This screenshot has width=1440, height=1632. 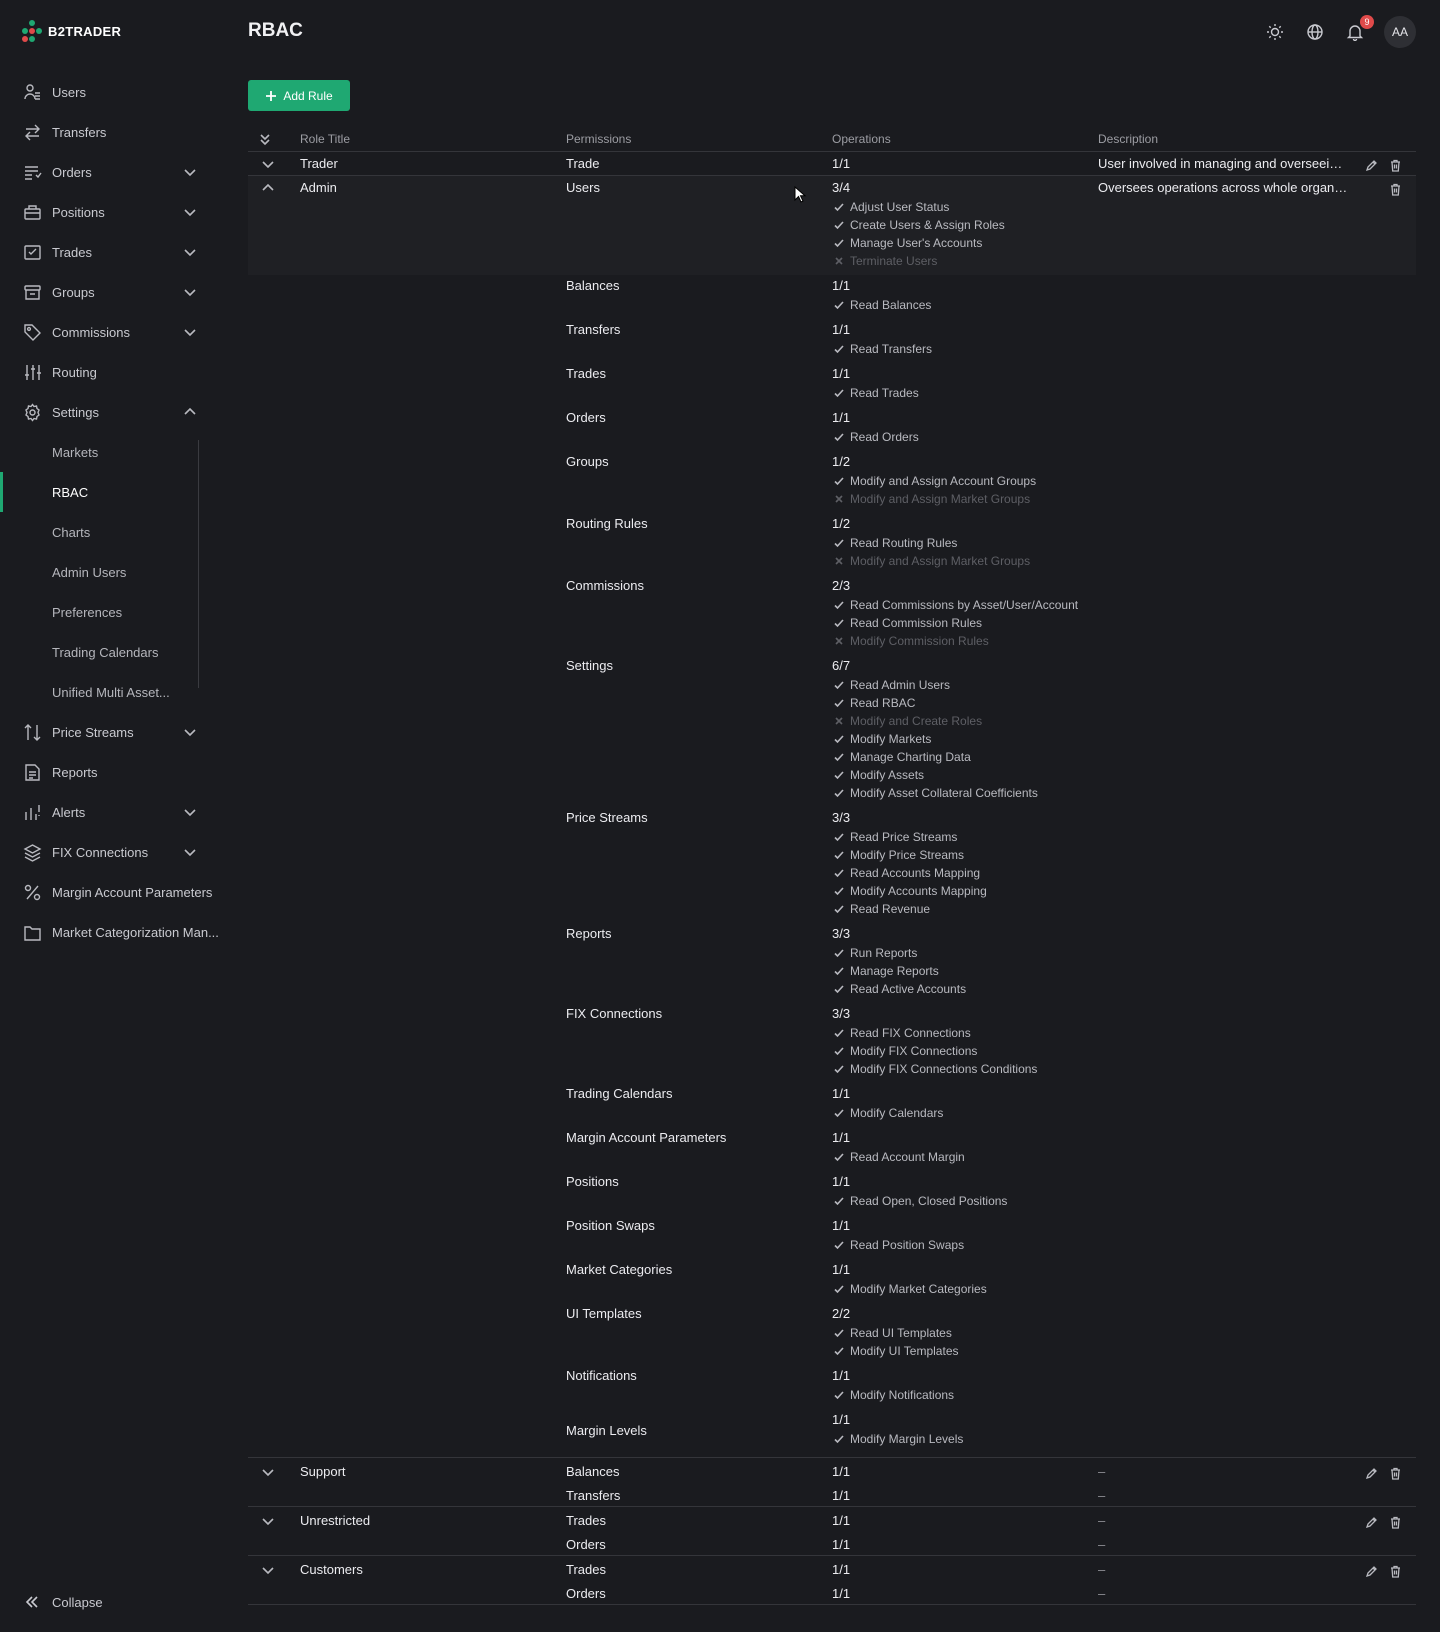 I want to click on sidebar-item-reports: Reports, so click(x=112, y=772).